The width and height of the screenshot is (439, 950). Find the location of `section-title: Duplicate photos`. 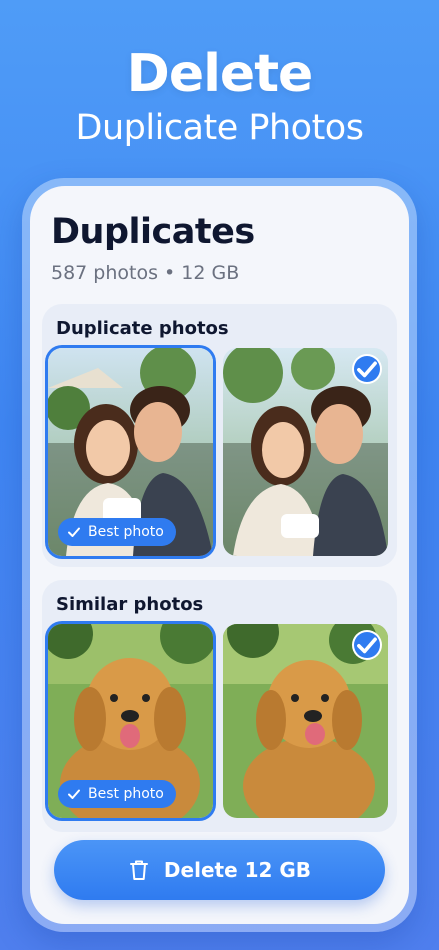

section-title: Duplicate photos is located at coordinates (142, 328).